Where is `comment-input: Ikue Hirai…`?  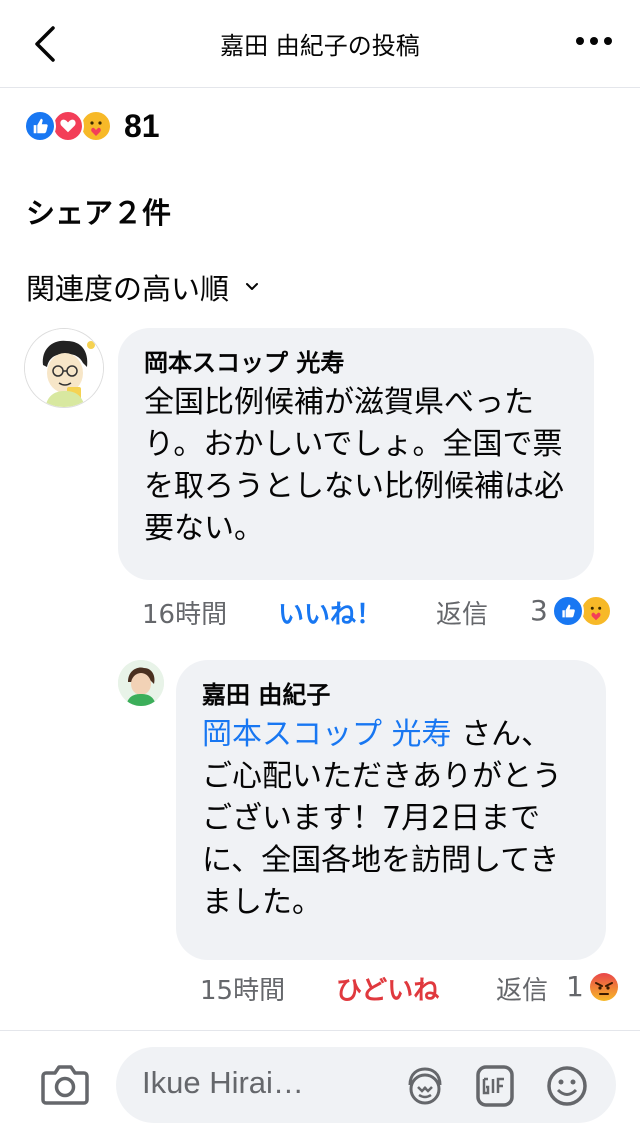
comment-input: Ikue Hirai… is located at coordinates (366, 1085).